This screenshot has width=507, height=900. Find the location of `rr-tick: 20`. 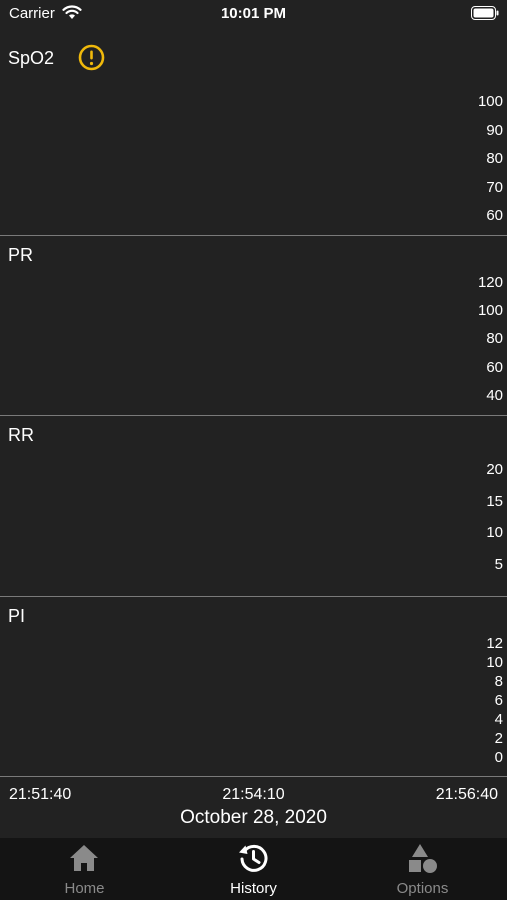

rr-tick: 20 is located at coordinates (494, 469).